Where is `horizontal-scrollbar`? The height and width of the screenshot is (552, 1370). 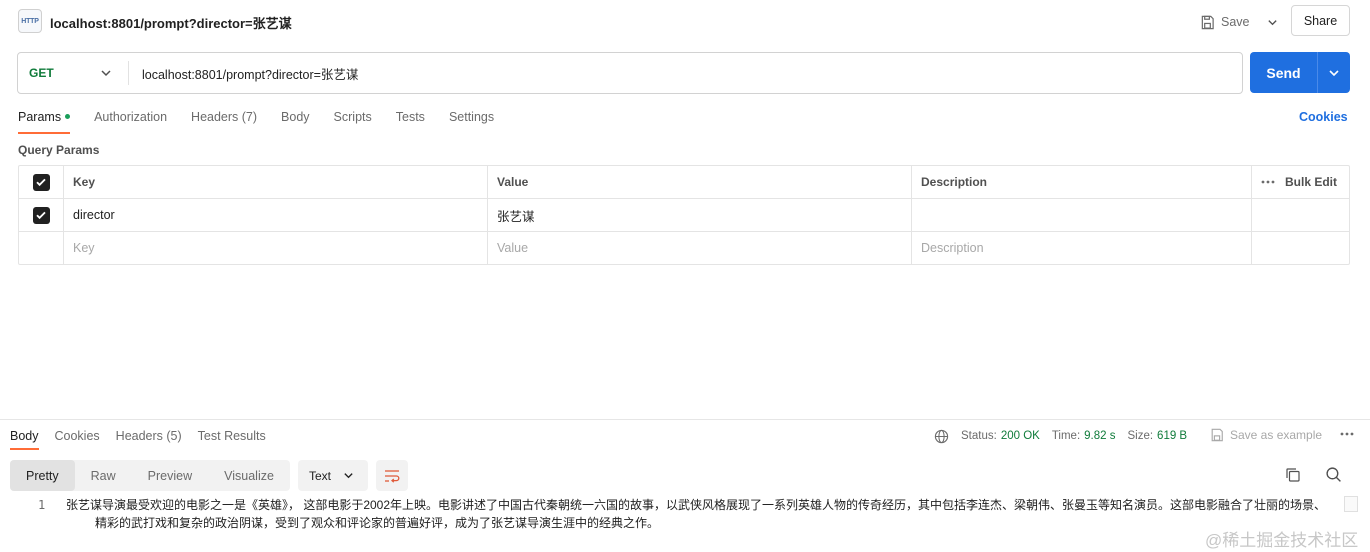
horizontal-scrollbar is located at coordinates (1351, 504).